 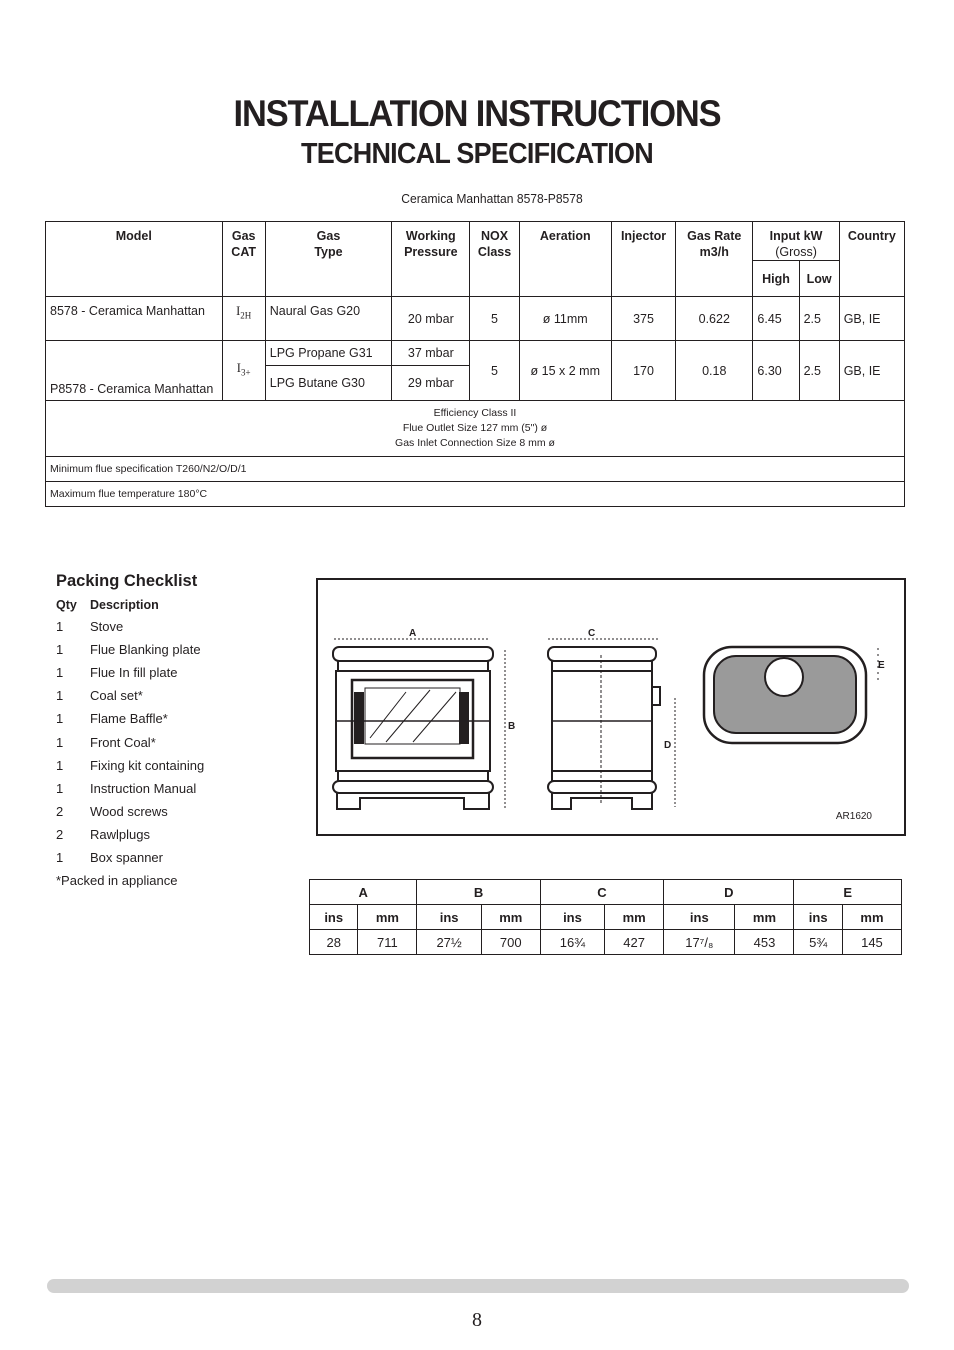 I want to click on front-door, so click(x=412, y=719).